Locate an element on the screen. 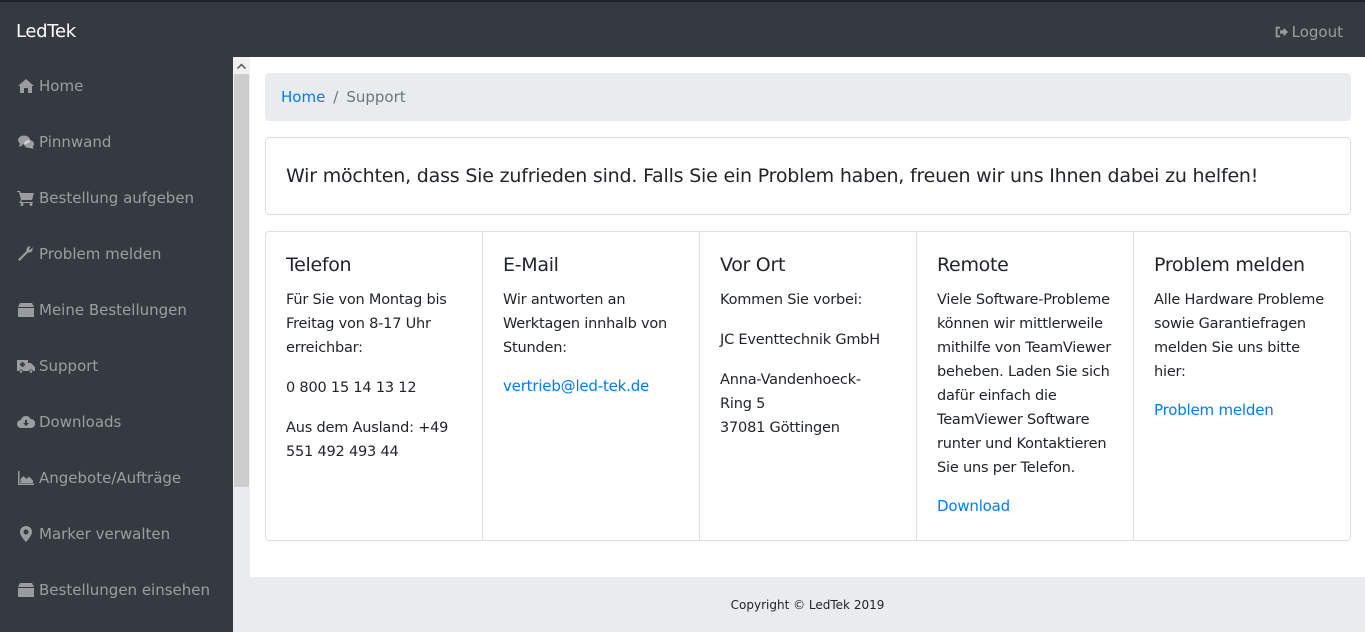  shopping-cart-icon is located at coordinates (25, 198).